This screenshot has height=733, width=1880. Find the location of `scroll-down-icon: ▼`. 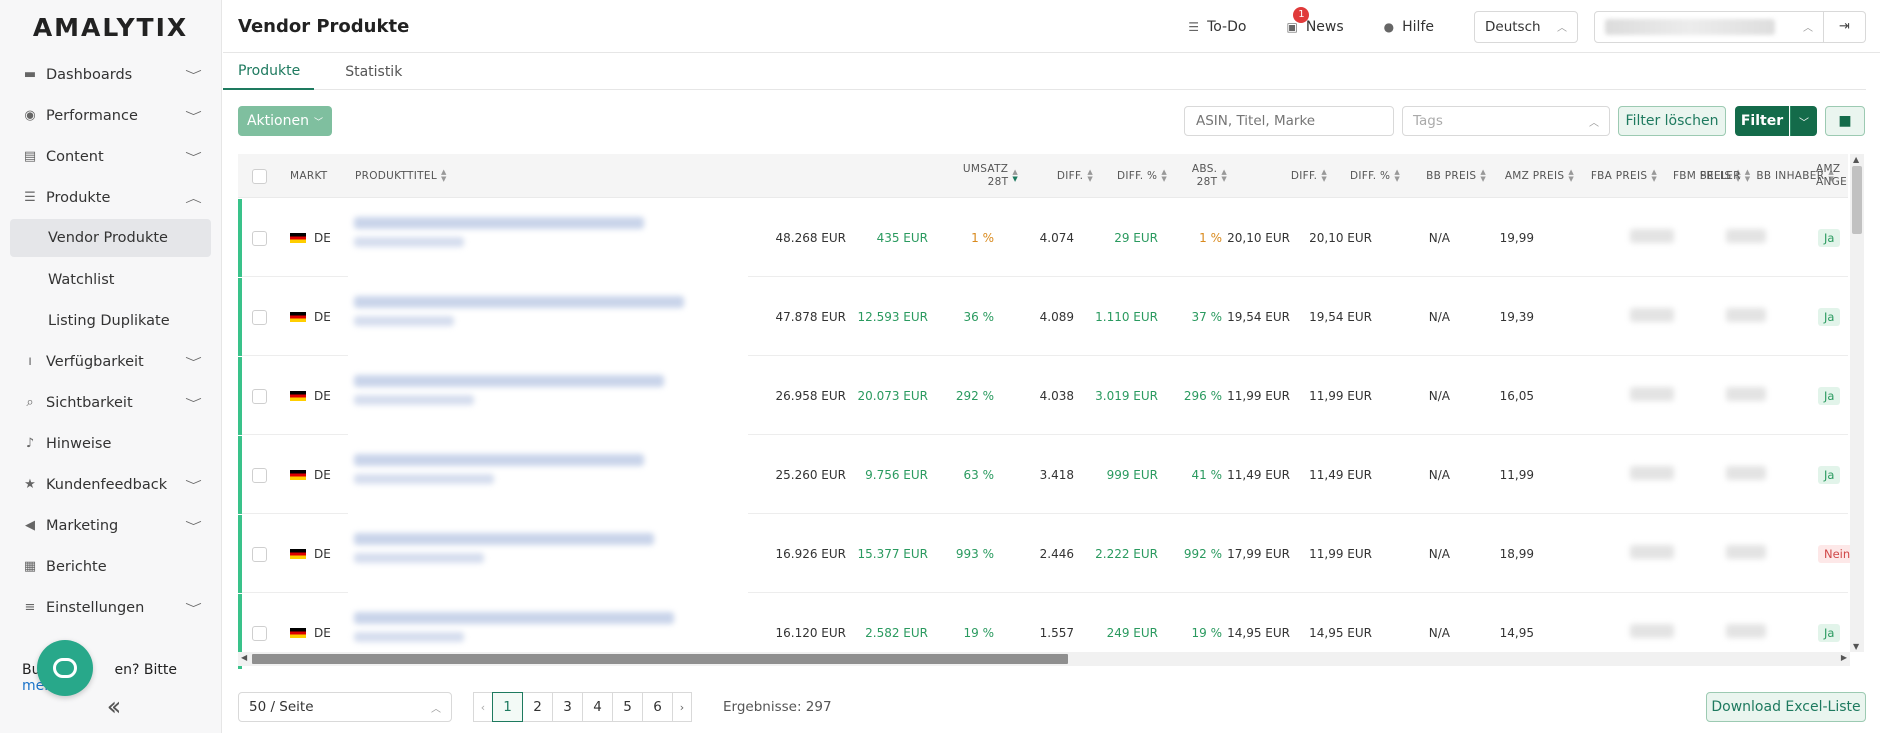

scroll-down-icon: ▼ is located at coordinates (1856, 646).